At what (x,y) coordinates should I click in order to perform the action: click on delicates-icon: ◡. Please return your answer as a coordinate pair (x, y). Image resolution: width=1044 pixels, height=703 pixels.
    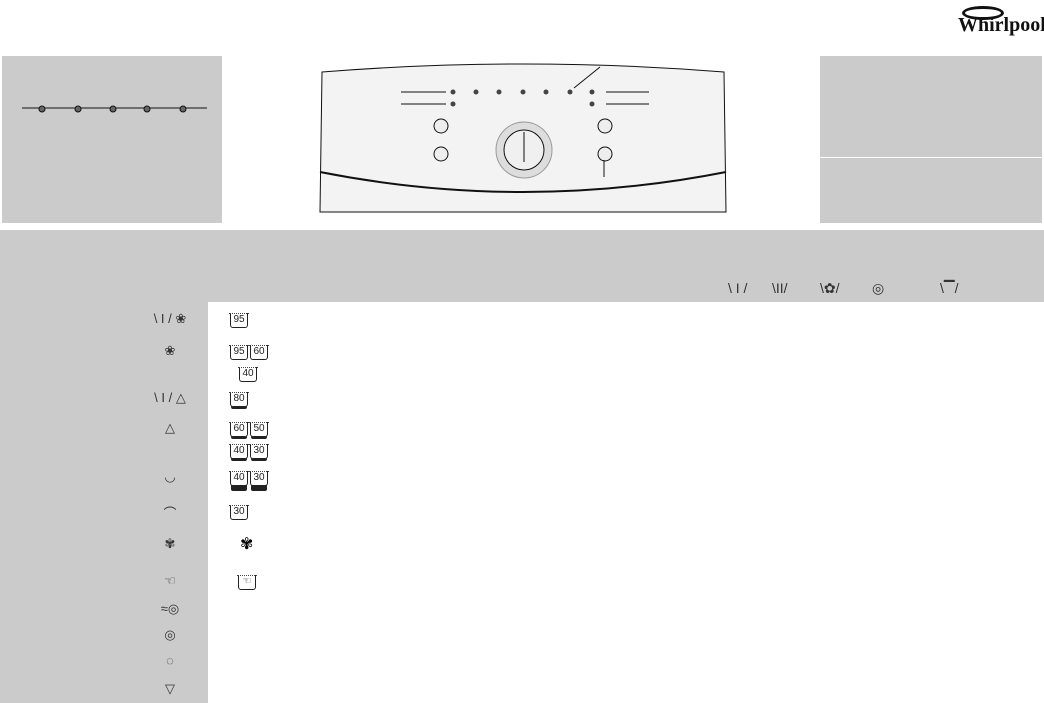
    Looking at the image, I should click on (170, 476).